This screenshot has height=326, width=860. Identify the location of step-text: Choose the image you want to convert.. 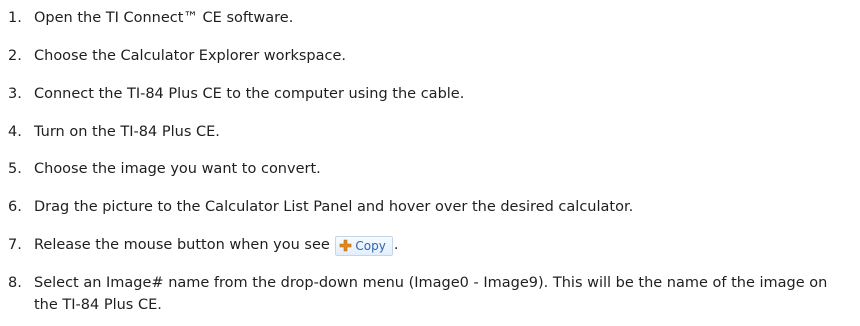
(177, 169).